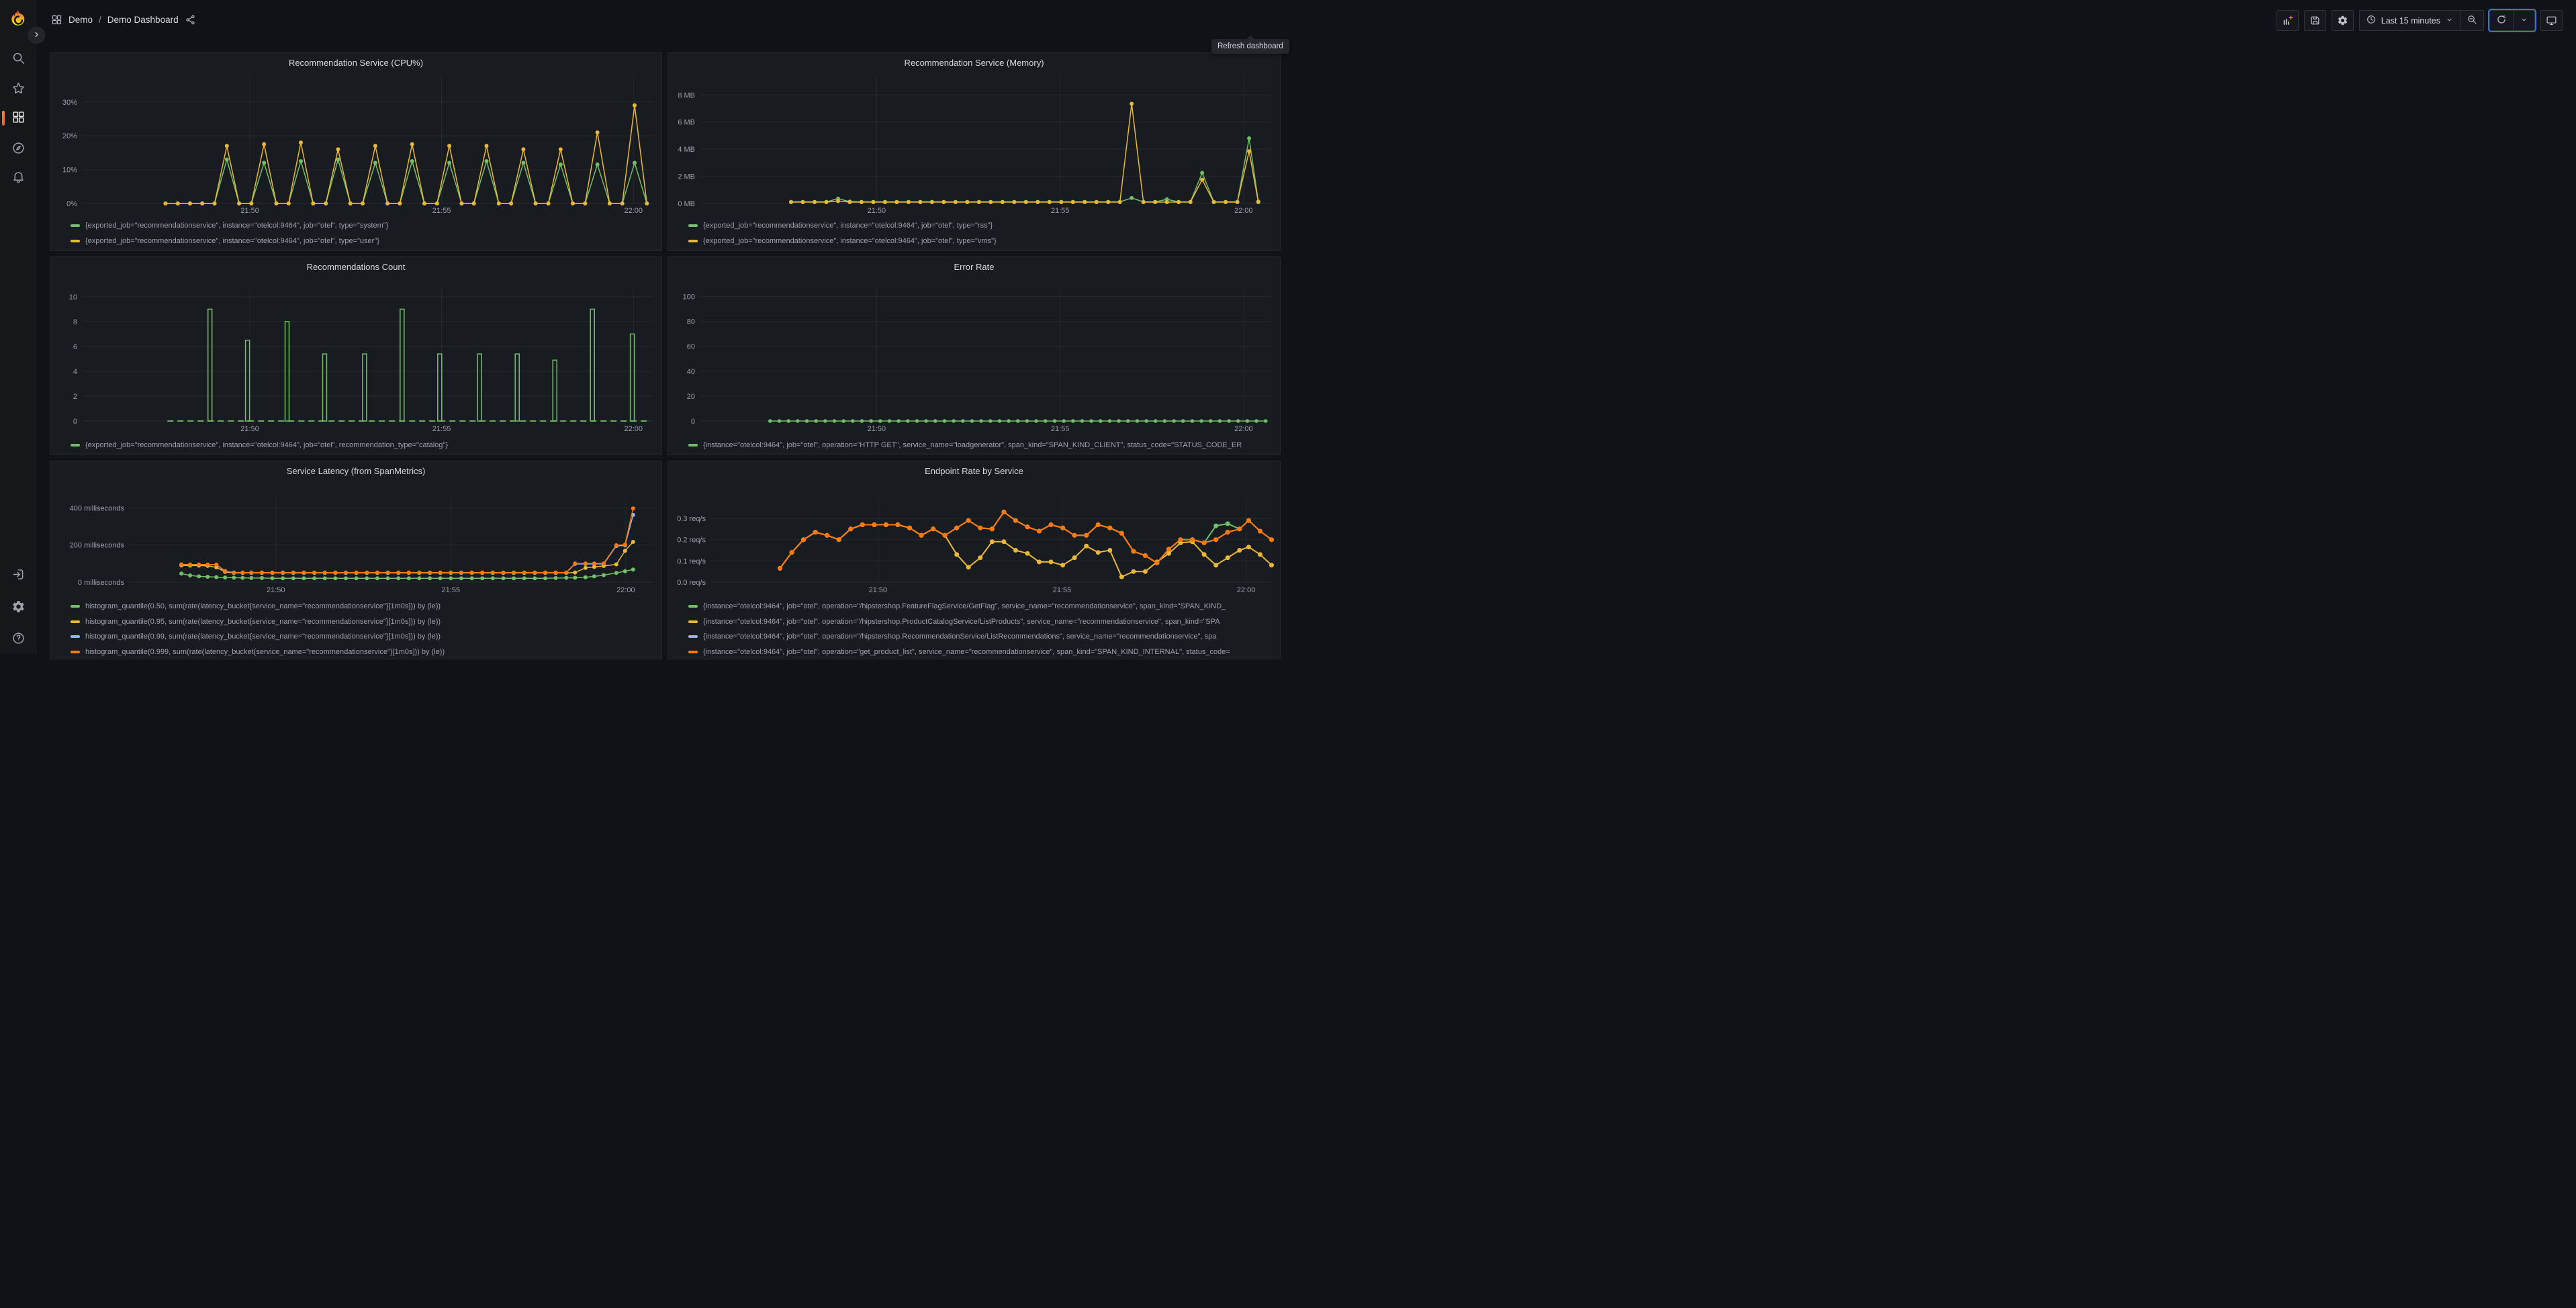  What do you see at coordinates (2342, 21) in the screenshot?
I see `dashboard-settings-button` at bounding box center [2342, 21].